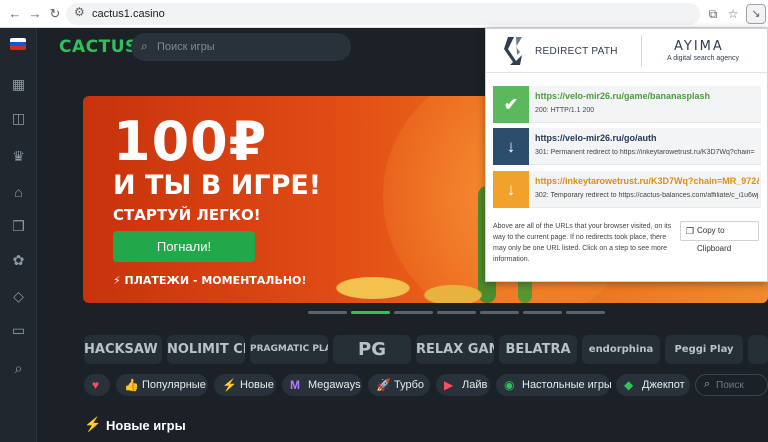  Describe the element at coordinates (372, 349) in the screenshot. I see `provider-pg: PG` at that location.